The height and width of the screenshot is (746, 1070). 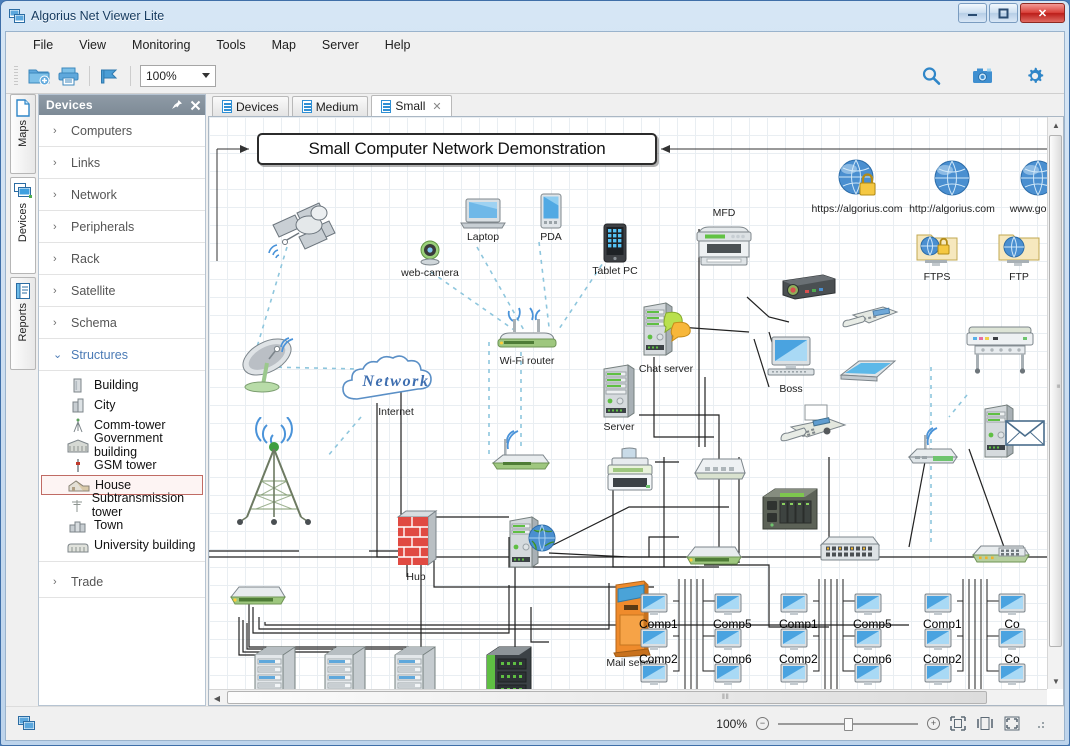 What do you see at coordinates (330, 106) in the screenshot?
I see `tab-medium: Medium` at bounding box center [330, 106].